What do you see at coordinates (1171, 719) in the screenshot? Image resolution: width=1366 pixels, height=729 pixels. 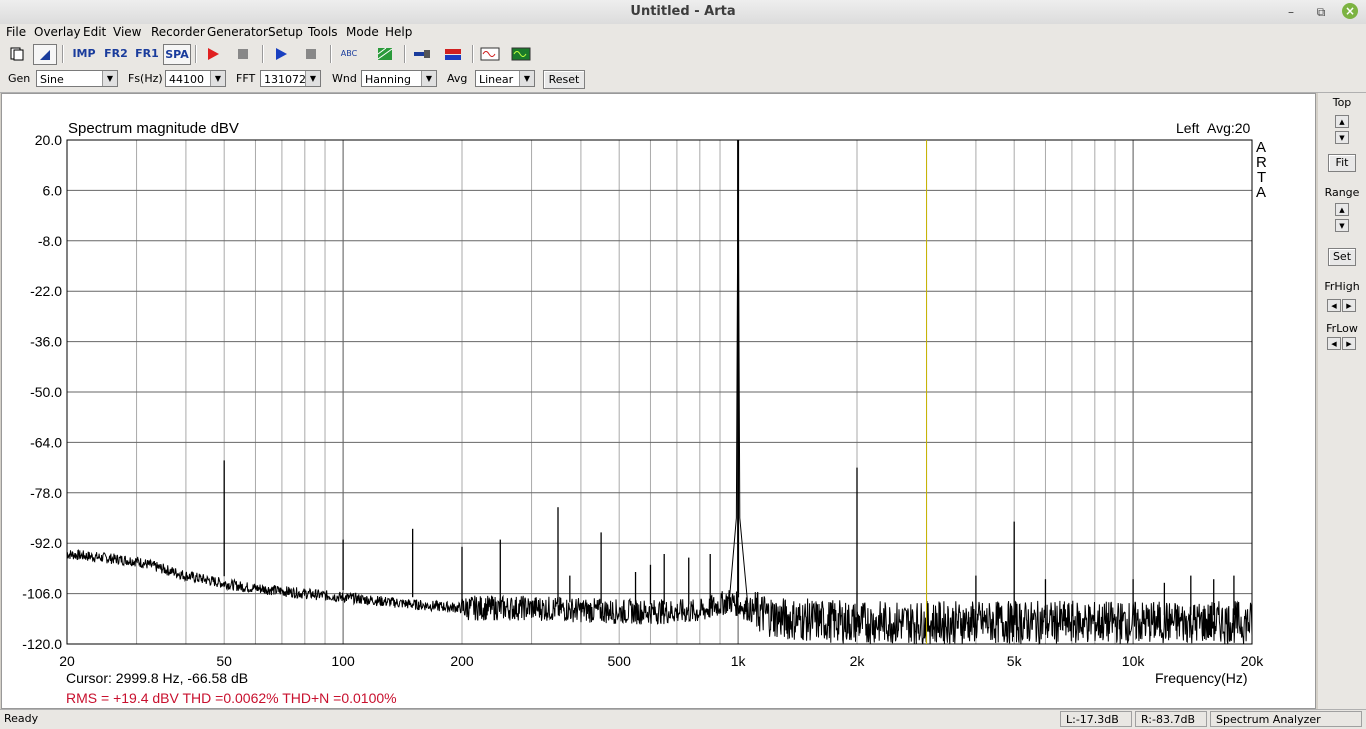 I see `right-level-pane: R:-83.7dB` at bounding box center [1171, 719].